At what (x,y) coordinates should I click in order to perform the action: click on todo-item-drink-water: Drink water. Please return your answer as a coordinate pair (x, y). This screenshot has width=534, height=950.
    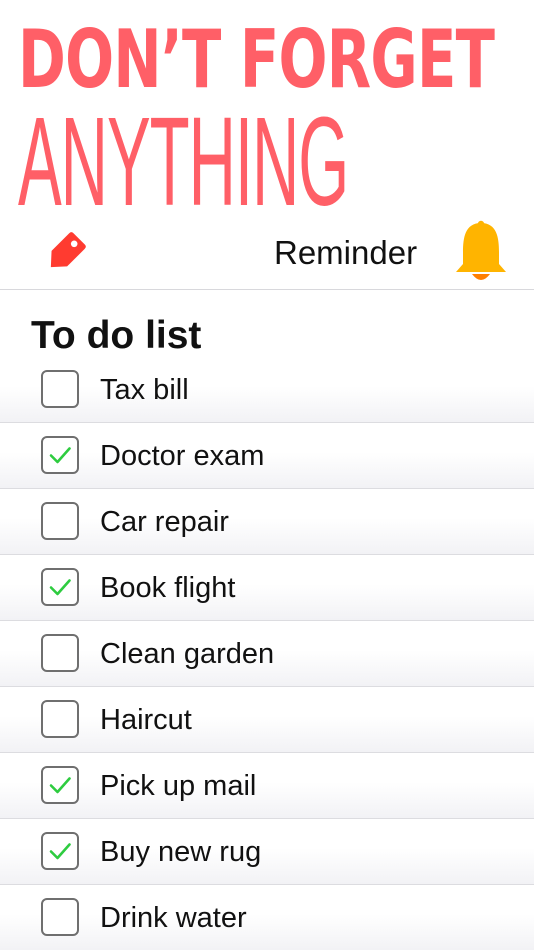
    Looking at the image, I should click on (267, 917).